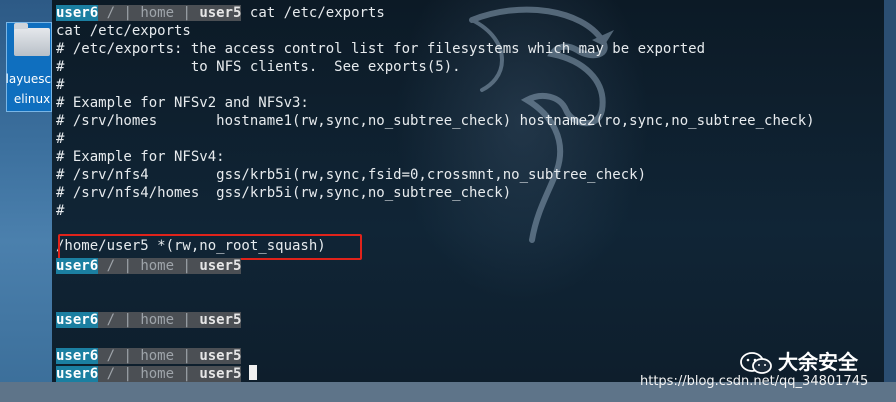 This screenshot has height=402, width=896. I want to click on folder-icon, so click(32, 39).